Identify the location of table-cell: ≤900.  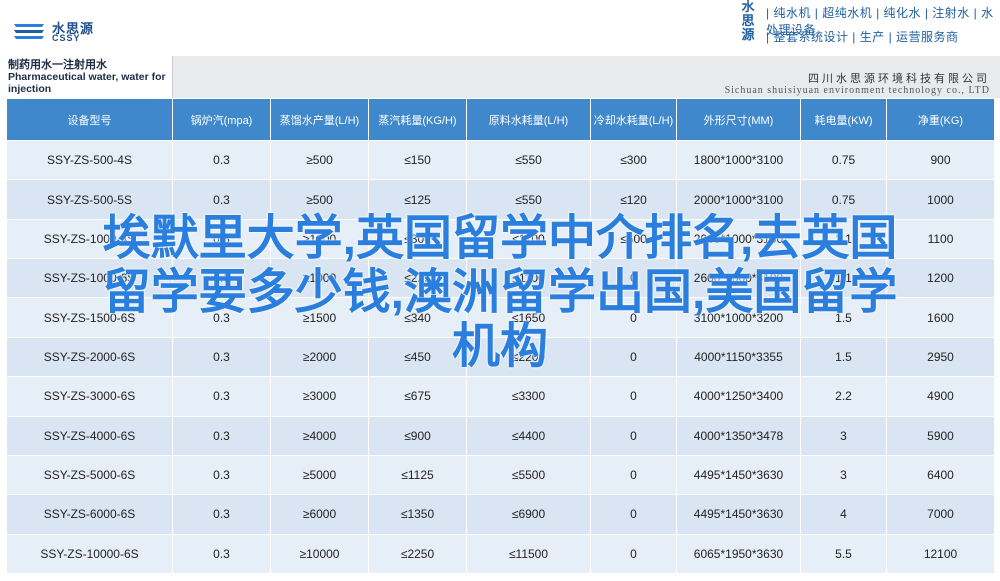
(417, 435).